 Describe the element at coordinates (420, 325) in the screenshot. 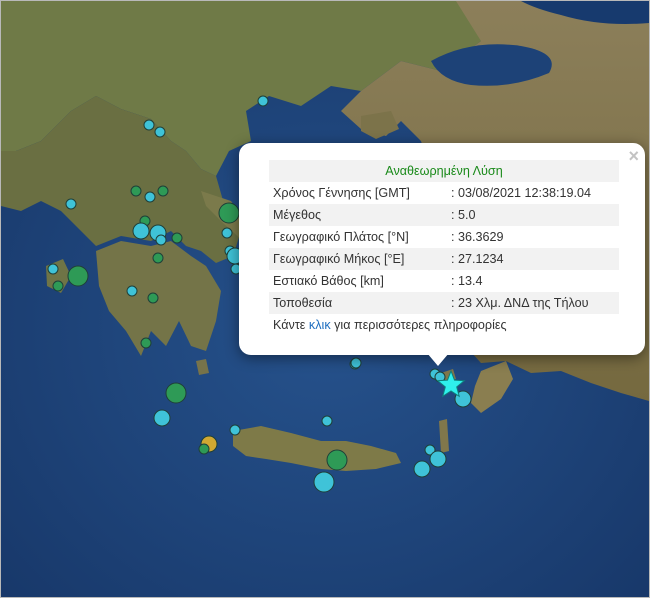

I see `more-info-suffix: για περισσότερες πληροφορίες` at that location.